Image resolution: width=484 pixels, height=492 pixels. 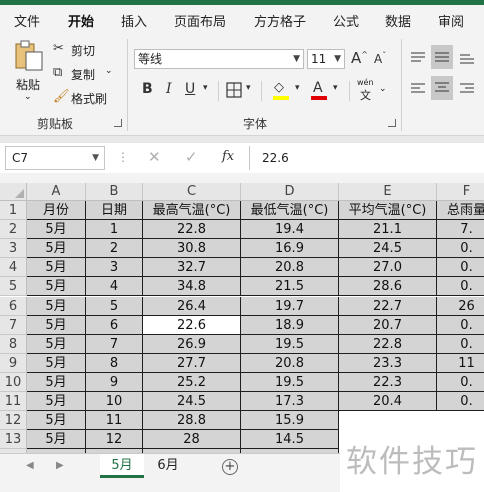 What do you see at coordinates (168, 466) in the screenshot?
I see `sheet-tab-june: 6月` at bounding box center [168, 466].